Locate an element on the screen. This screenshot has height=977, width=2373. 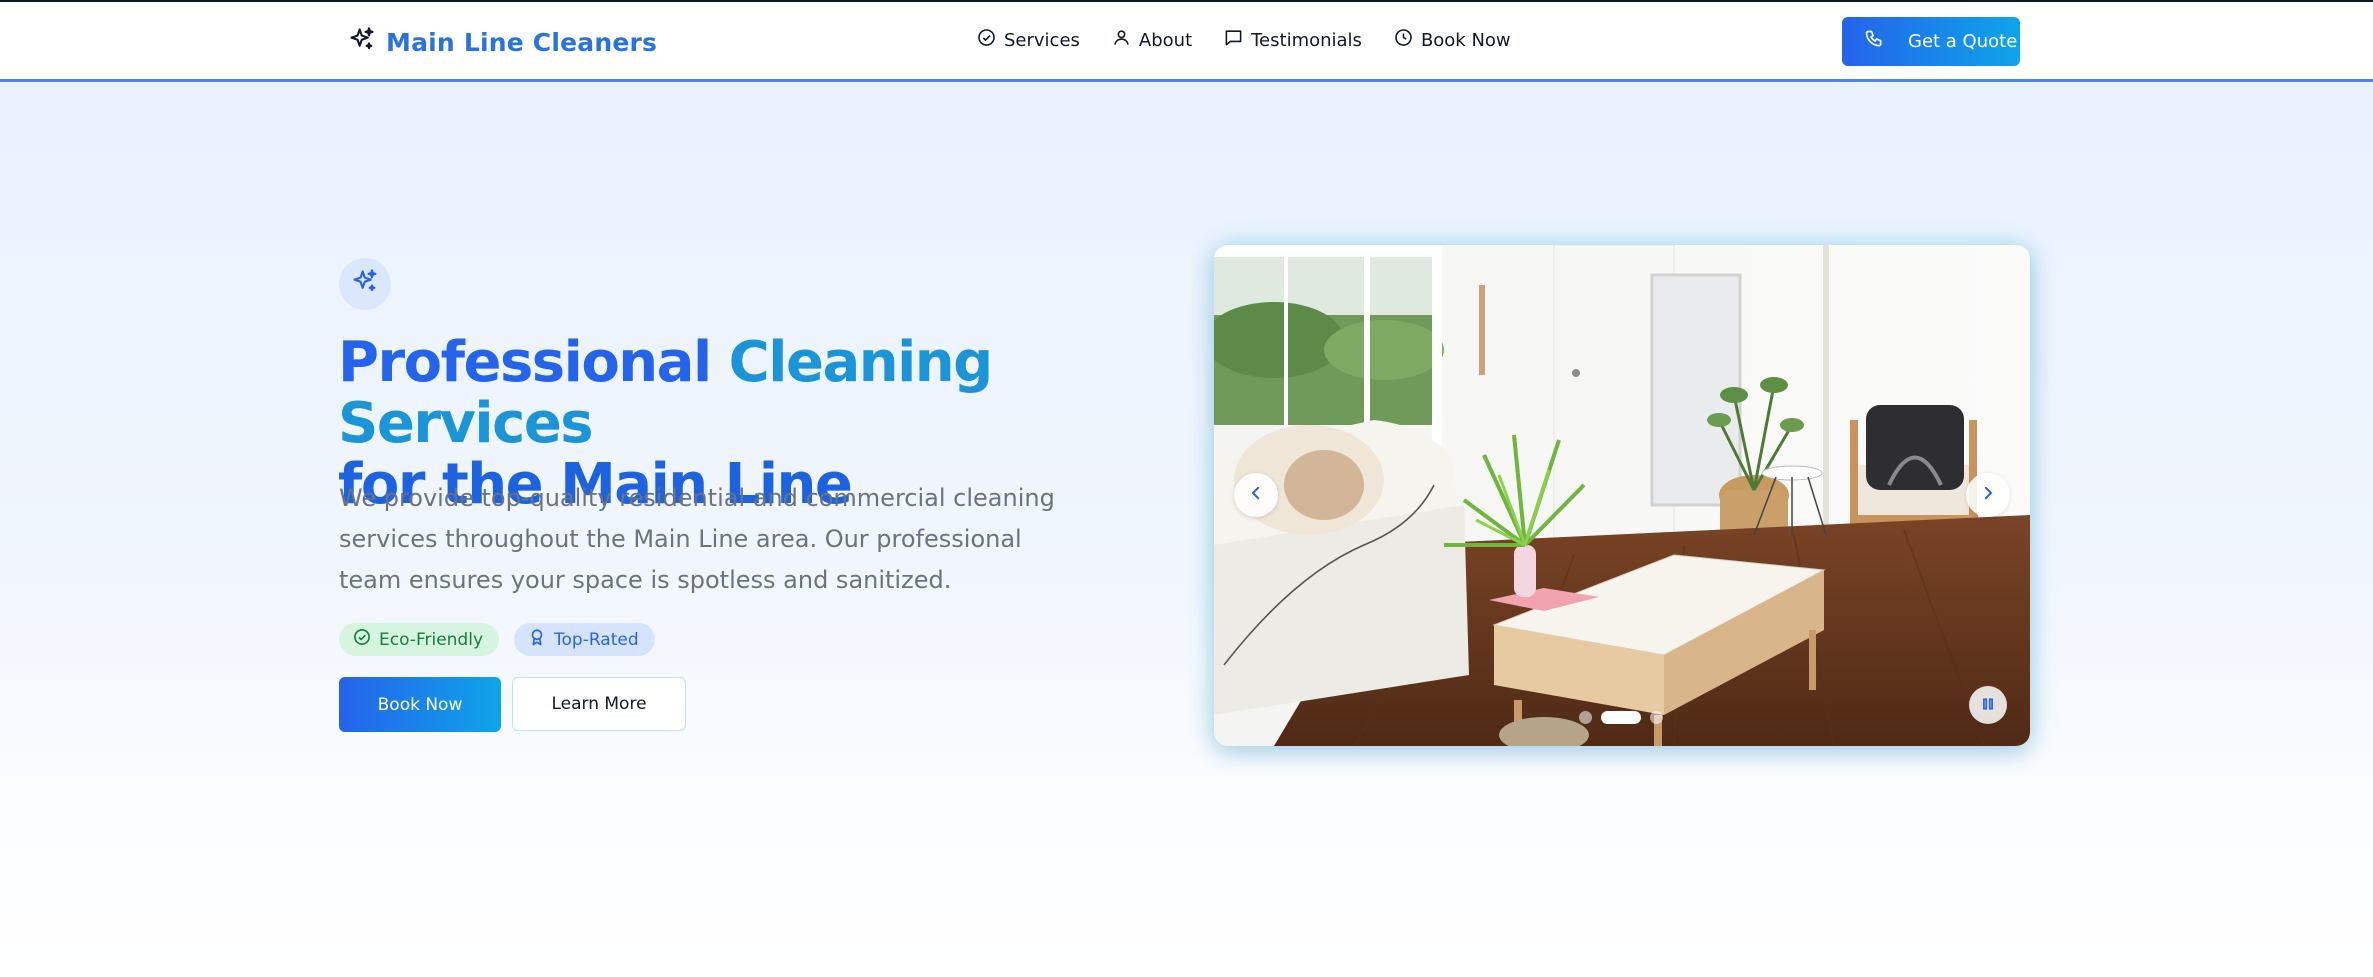
nav-testimonials-label: Testimonials is located at coordinates (1306, 40).